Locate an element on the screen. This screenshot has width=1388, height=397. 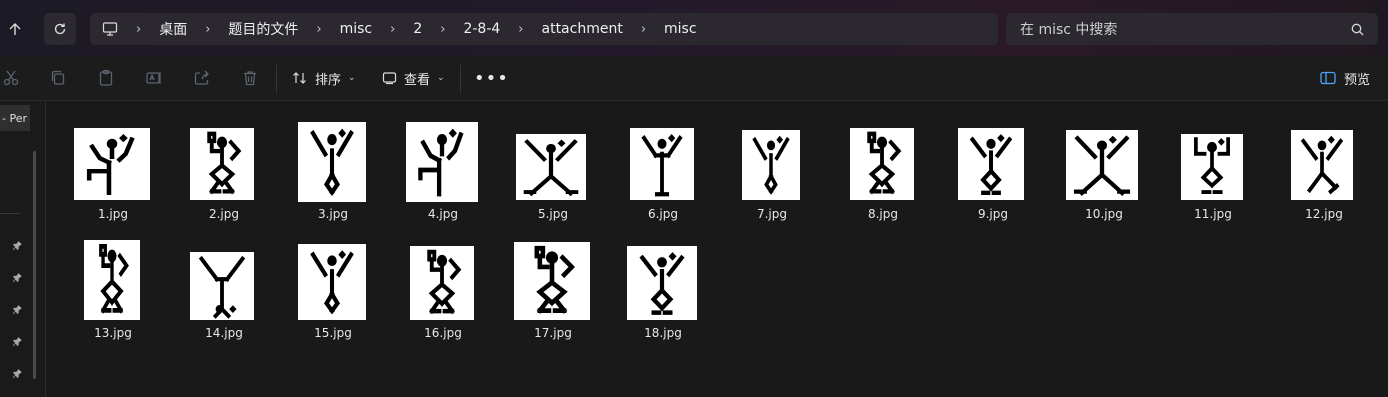
file-name-label: 10.jpg is located at coordinates (1104, 214).